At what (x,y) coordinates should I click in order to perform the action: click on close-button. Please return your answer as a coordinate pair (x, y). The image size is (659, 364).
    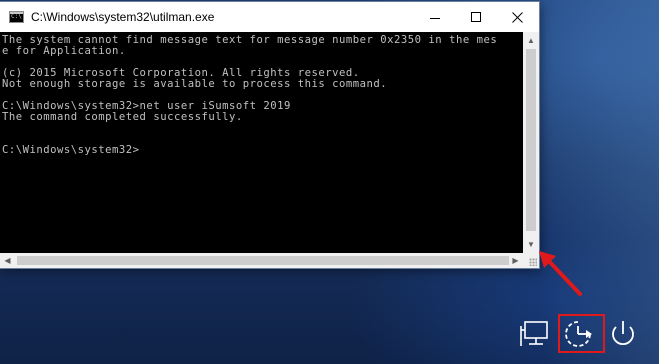
    Looking at the image, I should click on (517, 17).